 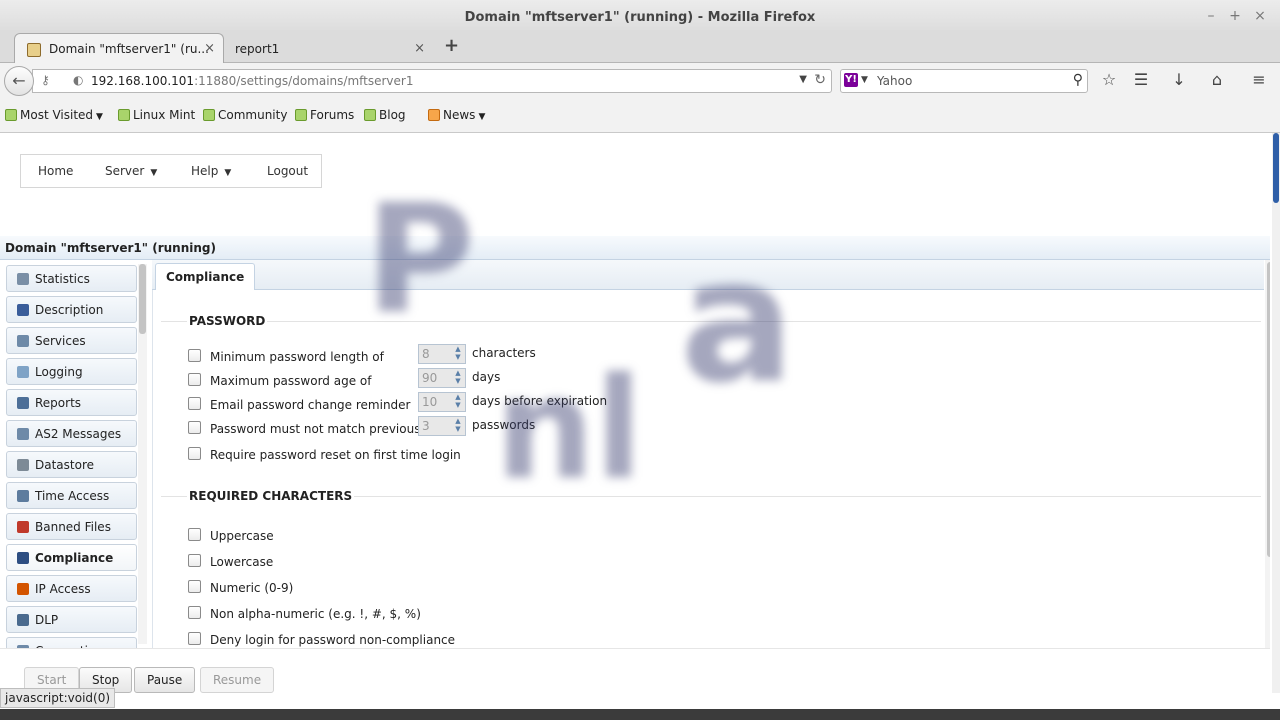 What do you see at coordinates (442, 402) in the screenshot?
I see `email-reminder-spinner: 10 ▲ ▼` at bounding box center [442, 402].